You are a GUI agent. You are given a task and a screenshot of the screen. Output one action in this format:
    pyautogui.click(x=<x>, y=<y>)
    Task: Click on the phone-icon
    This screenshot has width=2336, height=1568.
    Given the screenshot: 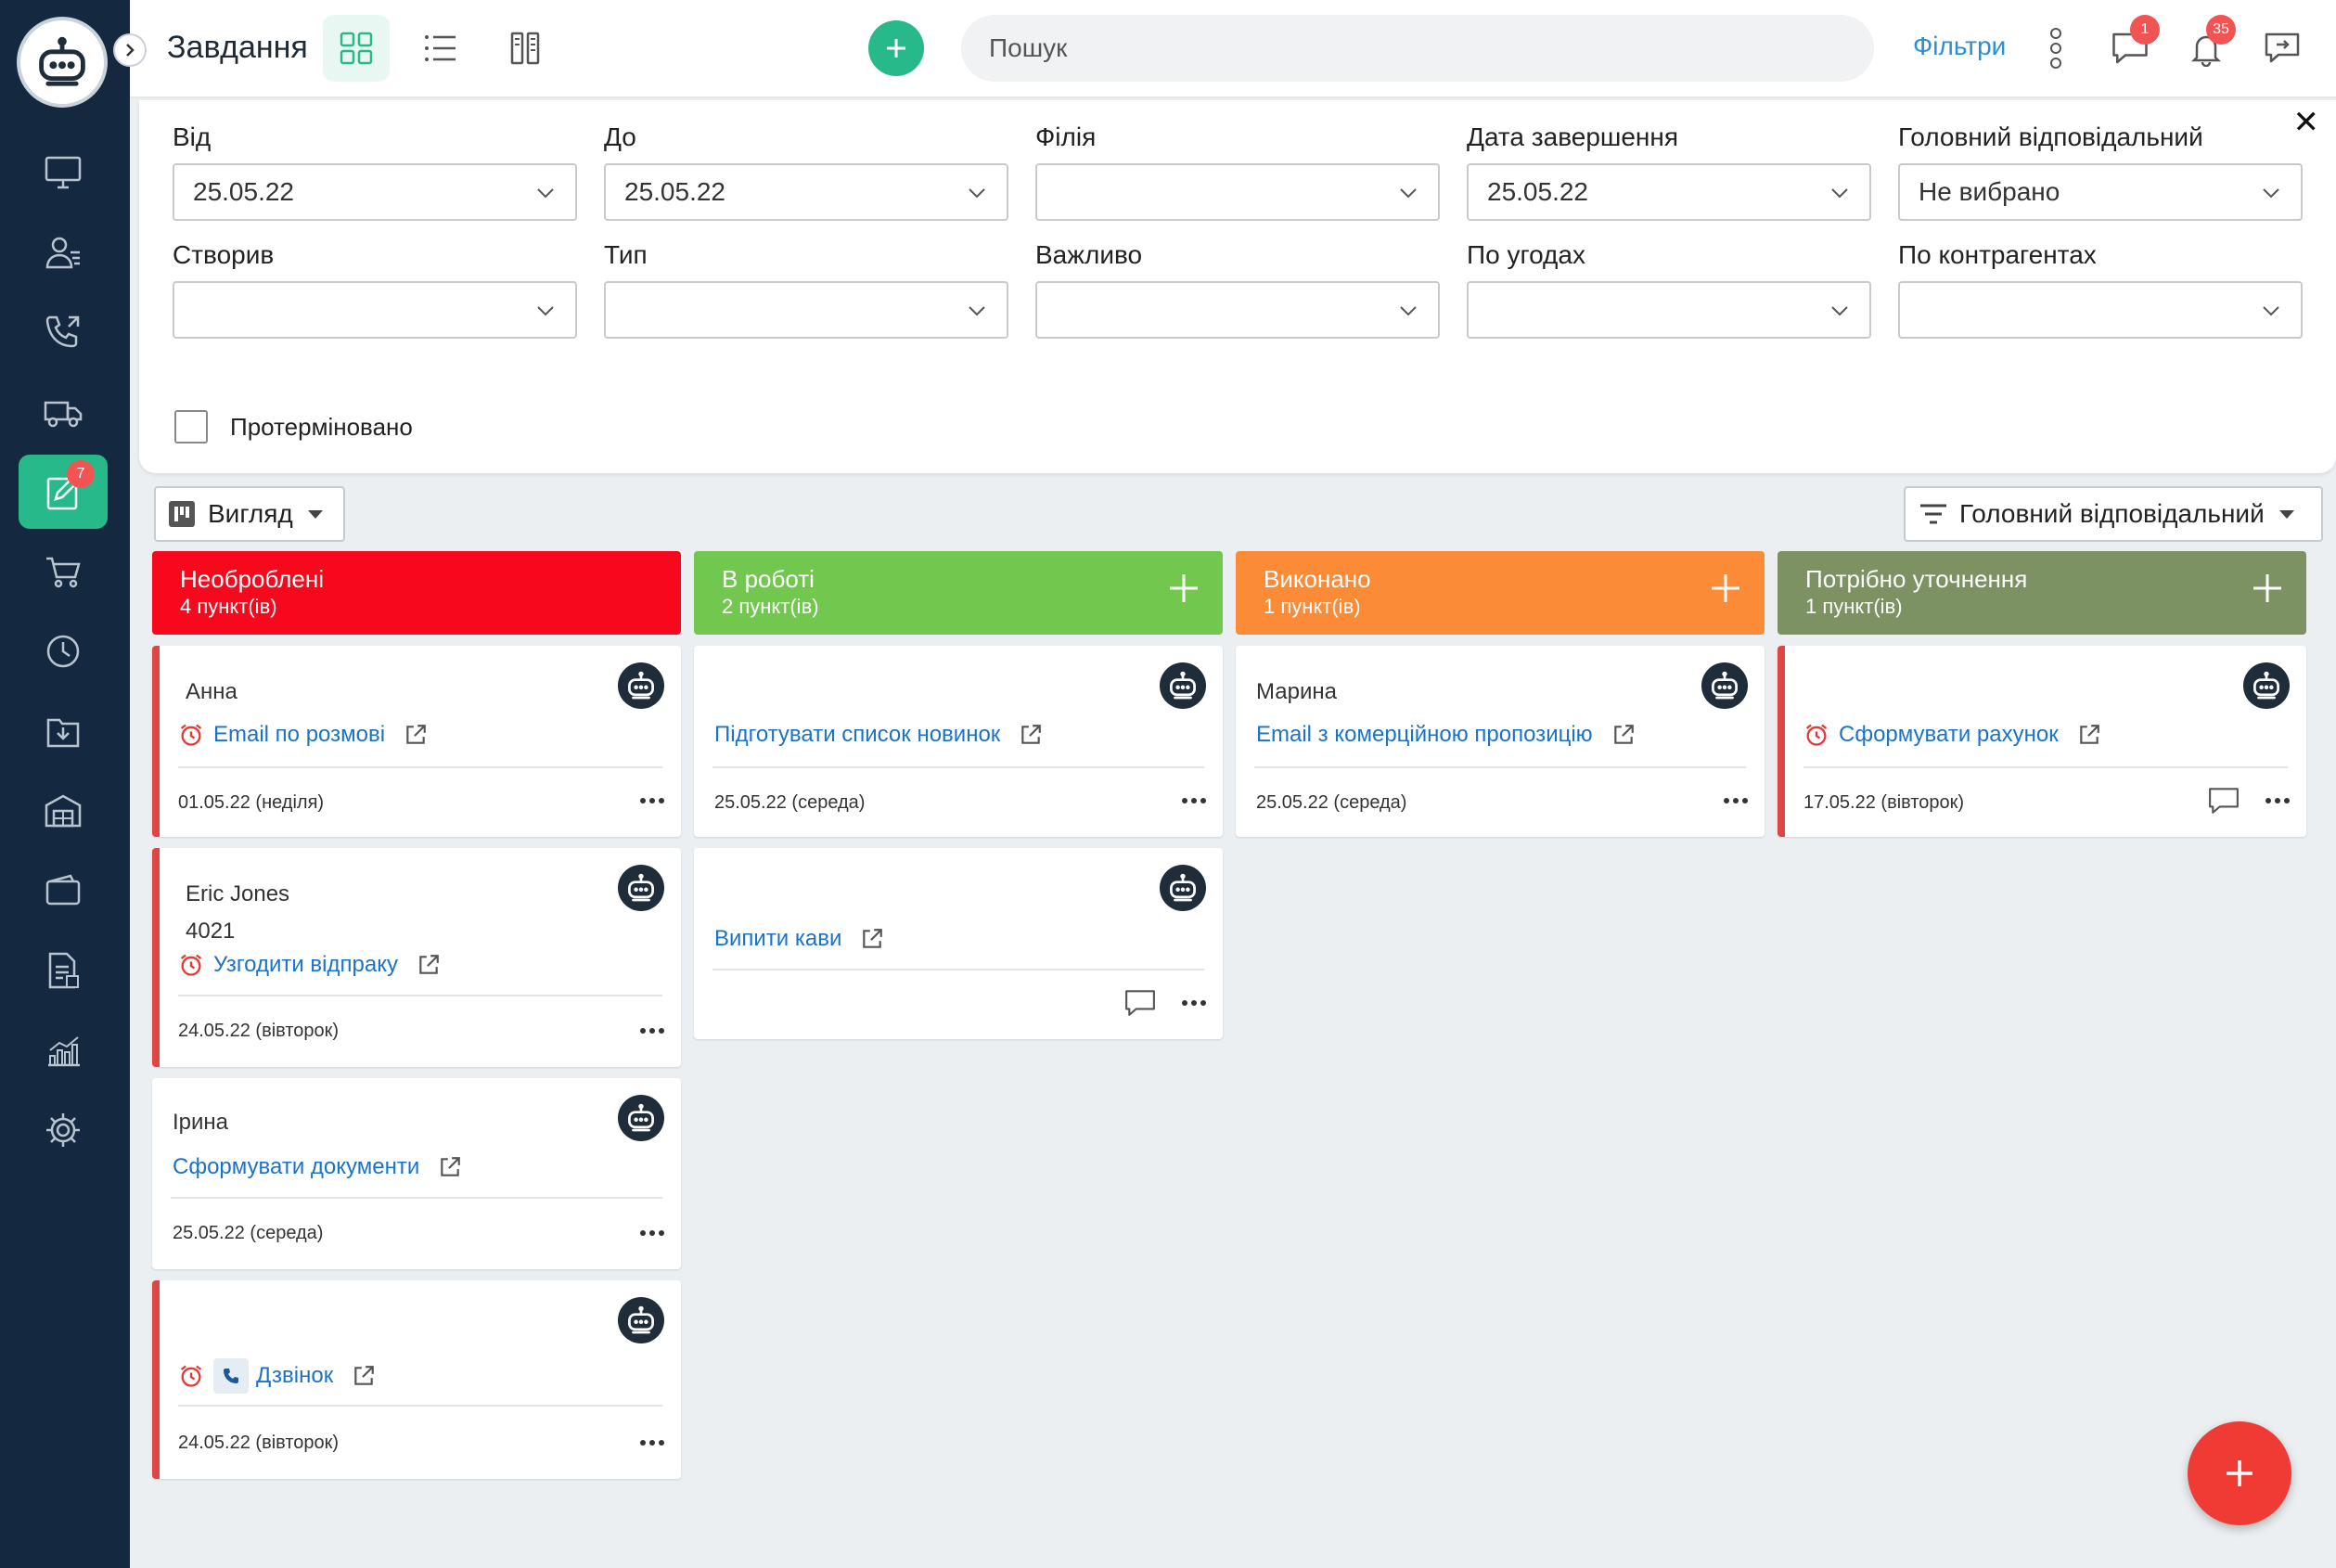 What is the action you would take?
    pyautogui.click(x=231, y=1376)
    